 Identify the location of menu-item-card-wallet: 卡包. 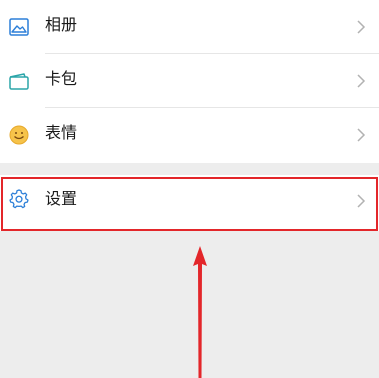
(189, 81).